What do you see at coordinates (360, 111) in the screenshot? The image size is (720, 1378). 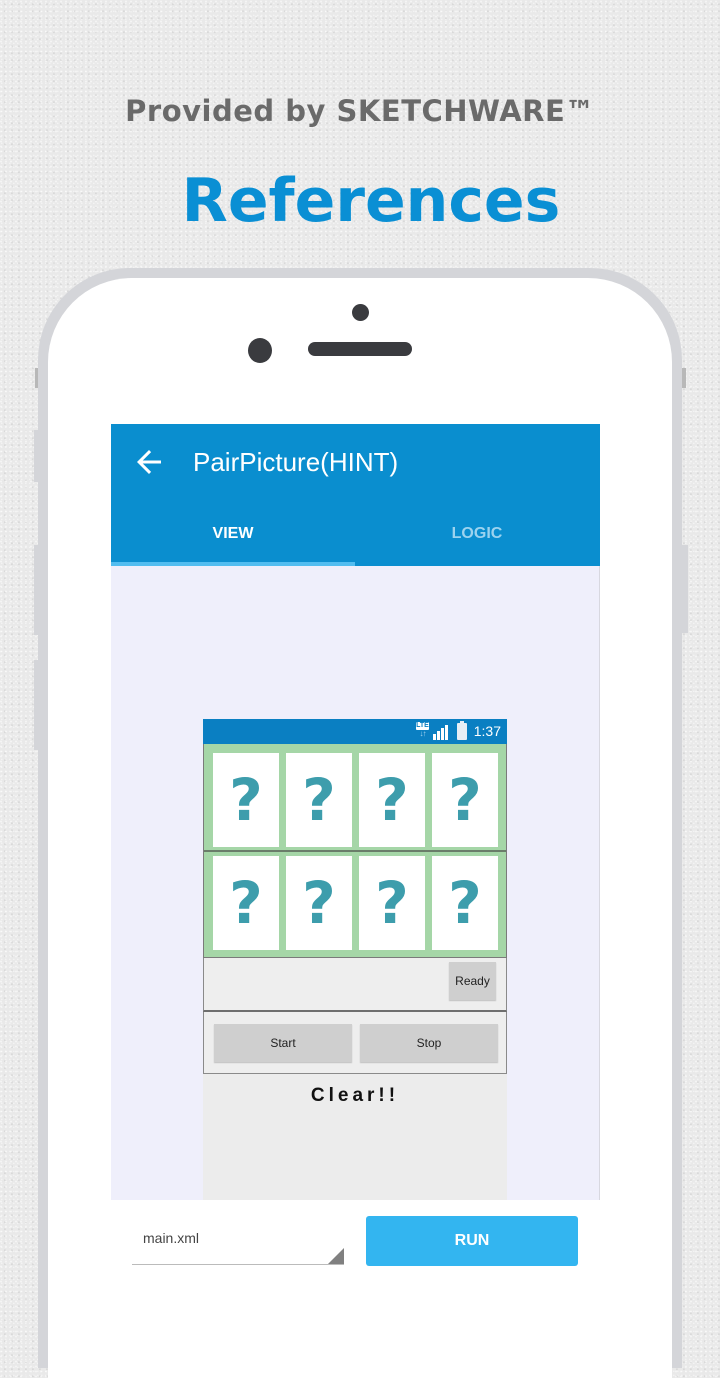 I see `promo-subtitle: Provided by SKETCHWARE™` at bounding box center [360, 111].